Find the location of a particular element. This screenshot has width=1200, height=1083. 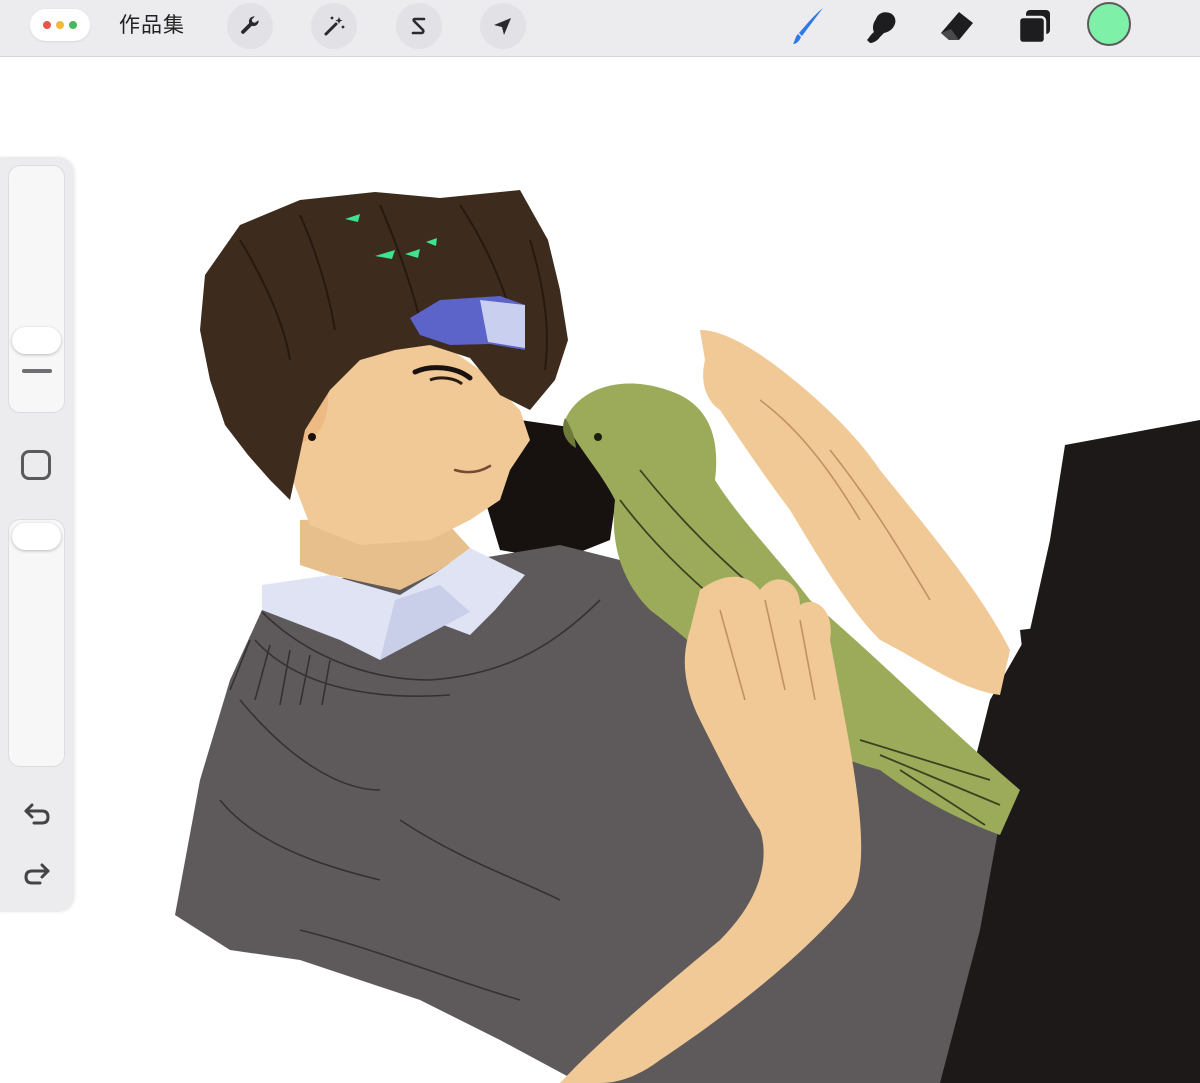

transform-button is located at coordinates (503, 26).